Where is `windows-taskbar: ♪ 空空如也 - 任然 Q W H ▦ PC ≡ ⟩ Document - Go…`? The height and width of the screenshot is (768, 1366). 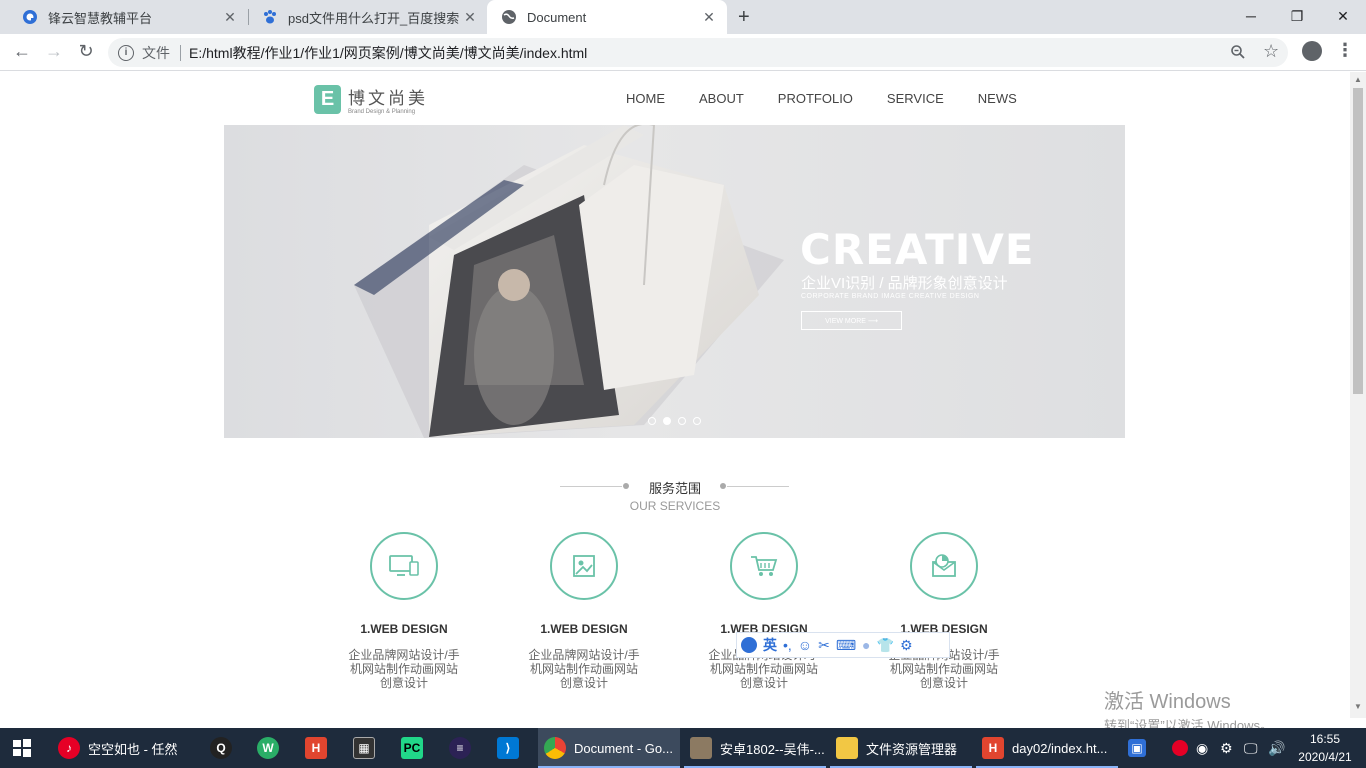 windows-taskbar: ♪ 空空如也 - 任然 Q W H ▦ PC ≡ ⟩ Document - Go… is located at coordinates (683, 748).